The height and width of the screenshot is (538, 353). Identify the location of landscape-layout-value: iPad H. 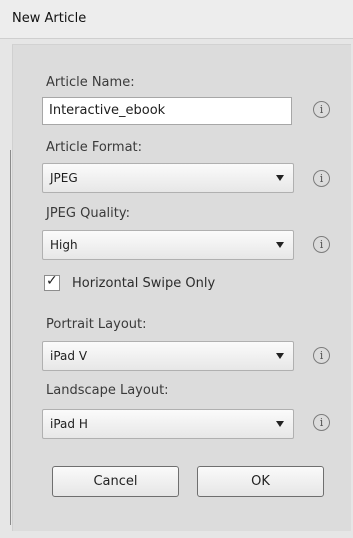
(69, 424).